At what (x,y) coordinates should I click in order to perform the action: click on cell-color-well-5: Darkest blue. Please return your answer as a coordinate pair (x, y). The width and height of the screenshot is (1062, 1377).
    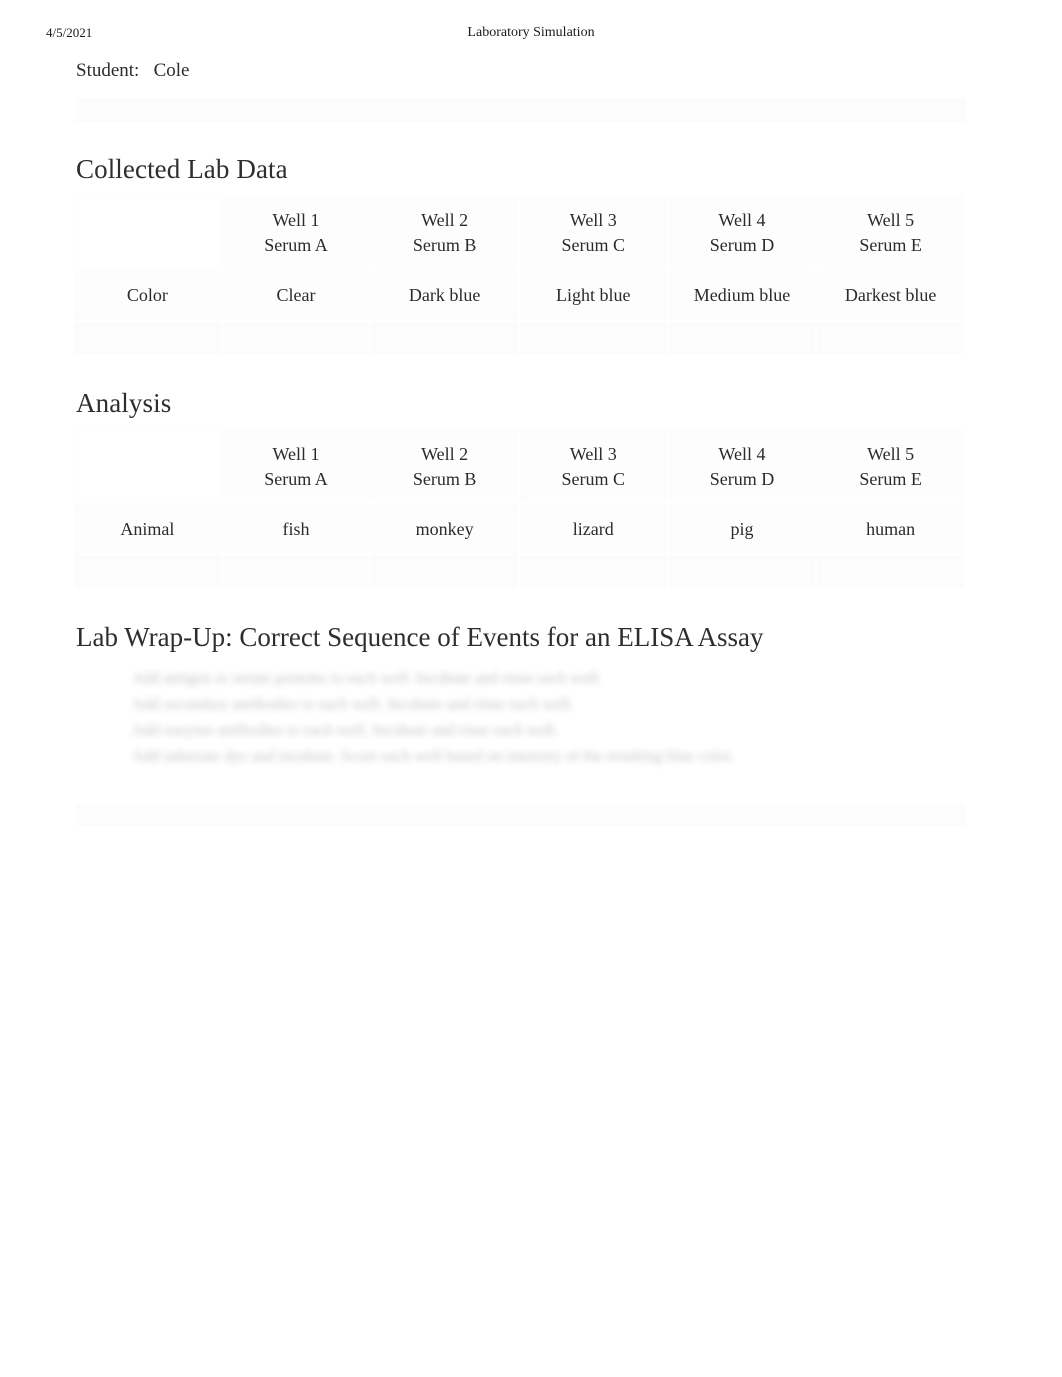
    Looking at the image, I should click on (890, 295).